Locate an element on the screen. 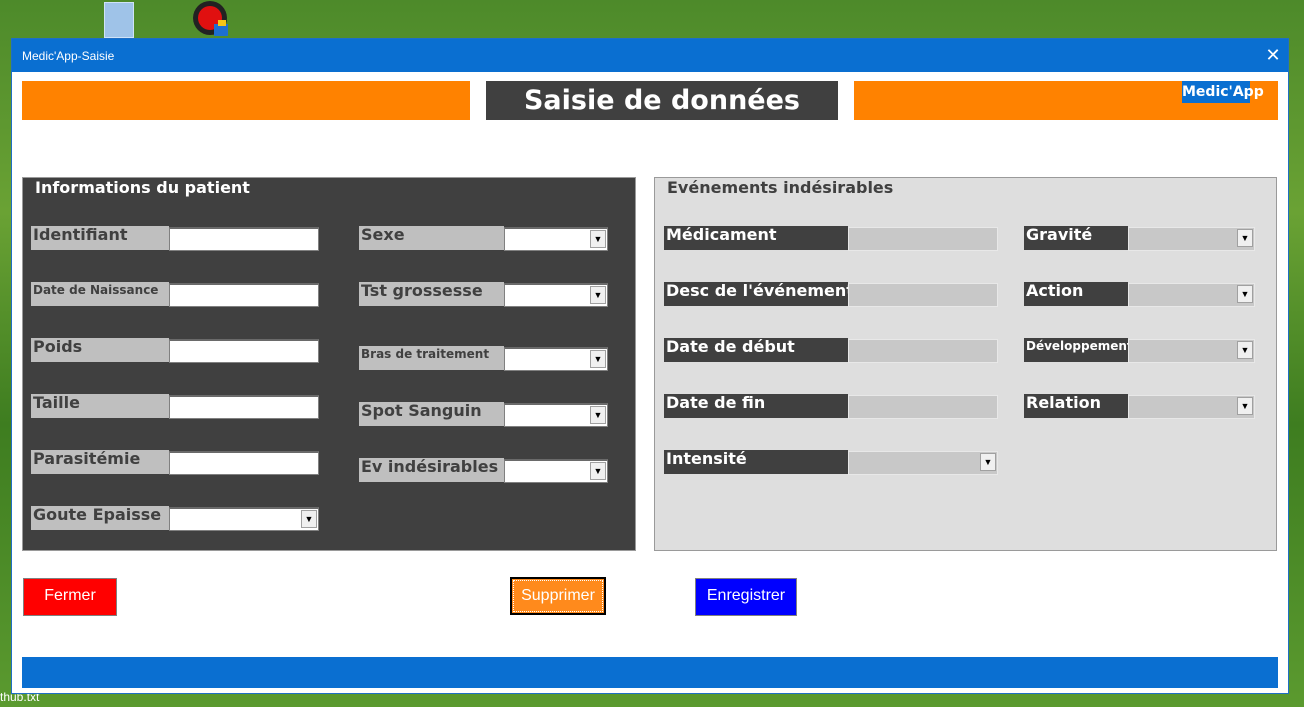 The width and height of the screenshot is (1304, 707). ev-indesirables-select: ▼ is located at coordinates (556, 471).